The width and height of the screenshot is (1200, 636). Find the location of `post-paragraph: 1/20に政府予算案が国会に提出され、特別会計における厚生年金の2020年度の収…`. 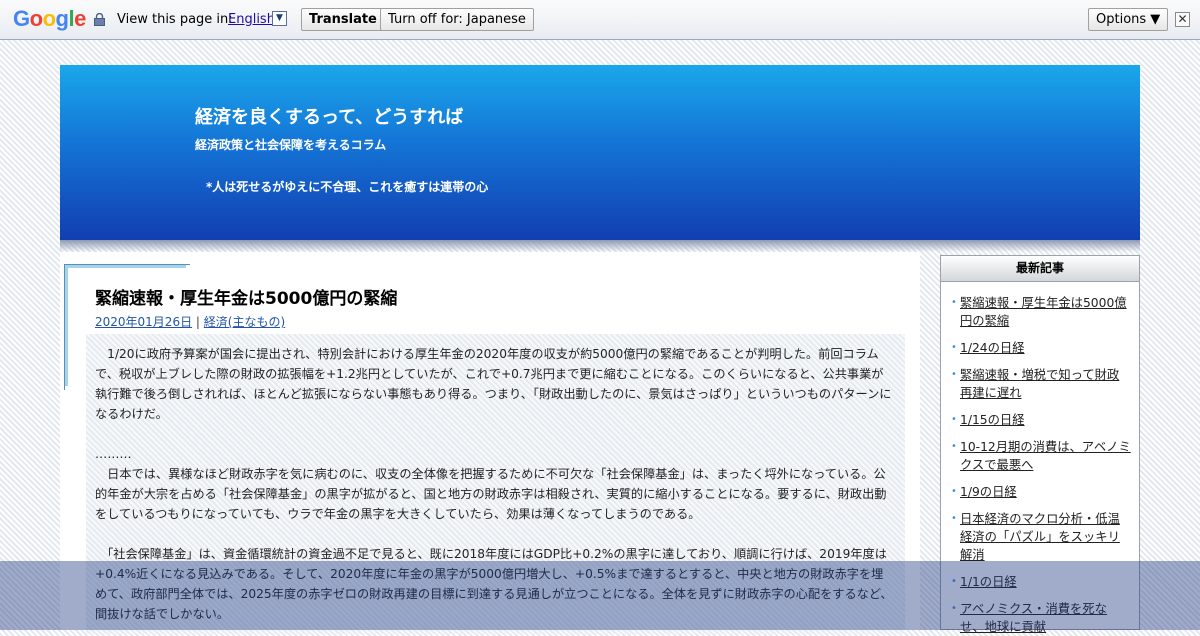

post-paragraph: 1/20に政府予算案が国会に提出され、特別会計における厚生年金の2020年度の収… is located at coordinates (493, 384).